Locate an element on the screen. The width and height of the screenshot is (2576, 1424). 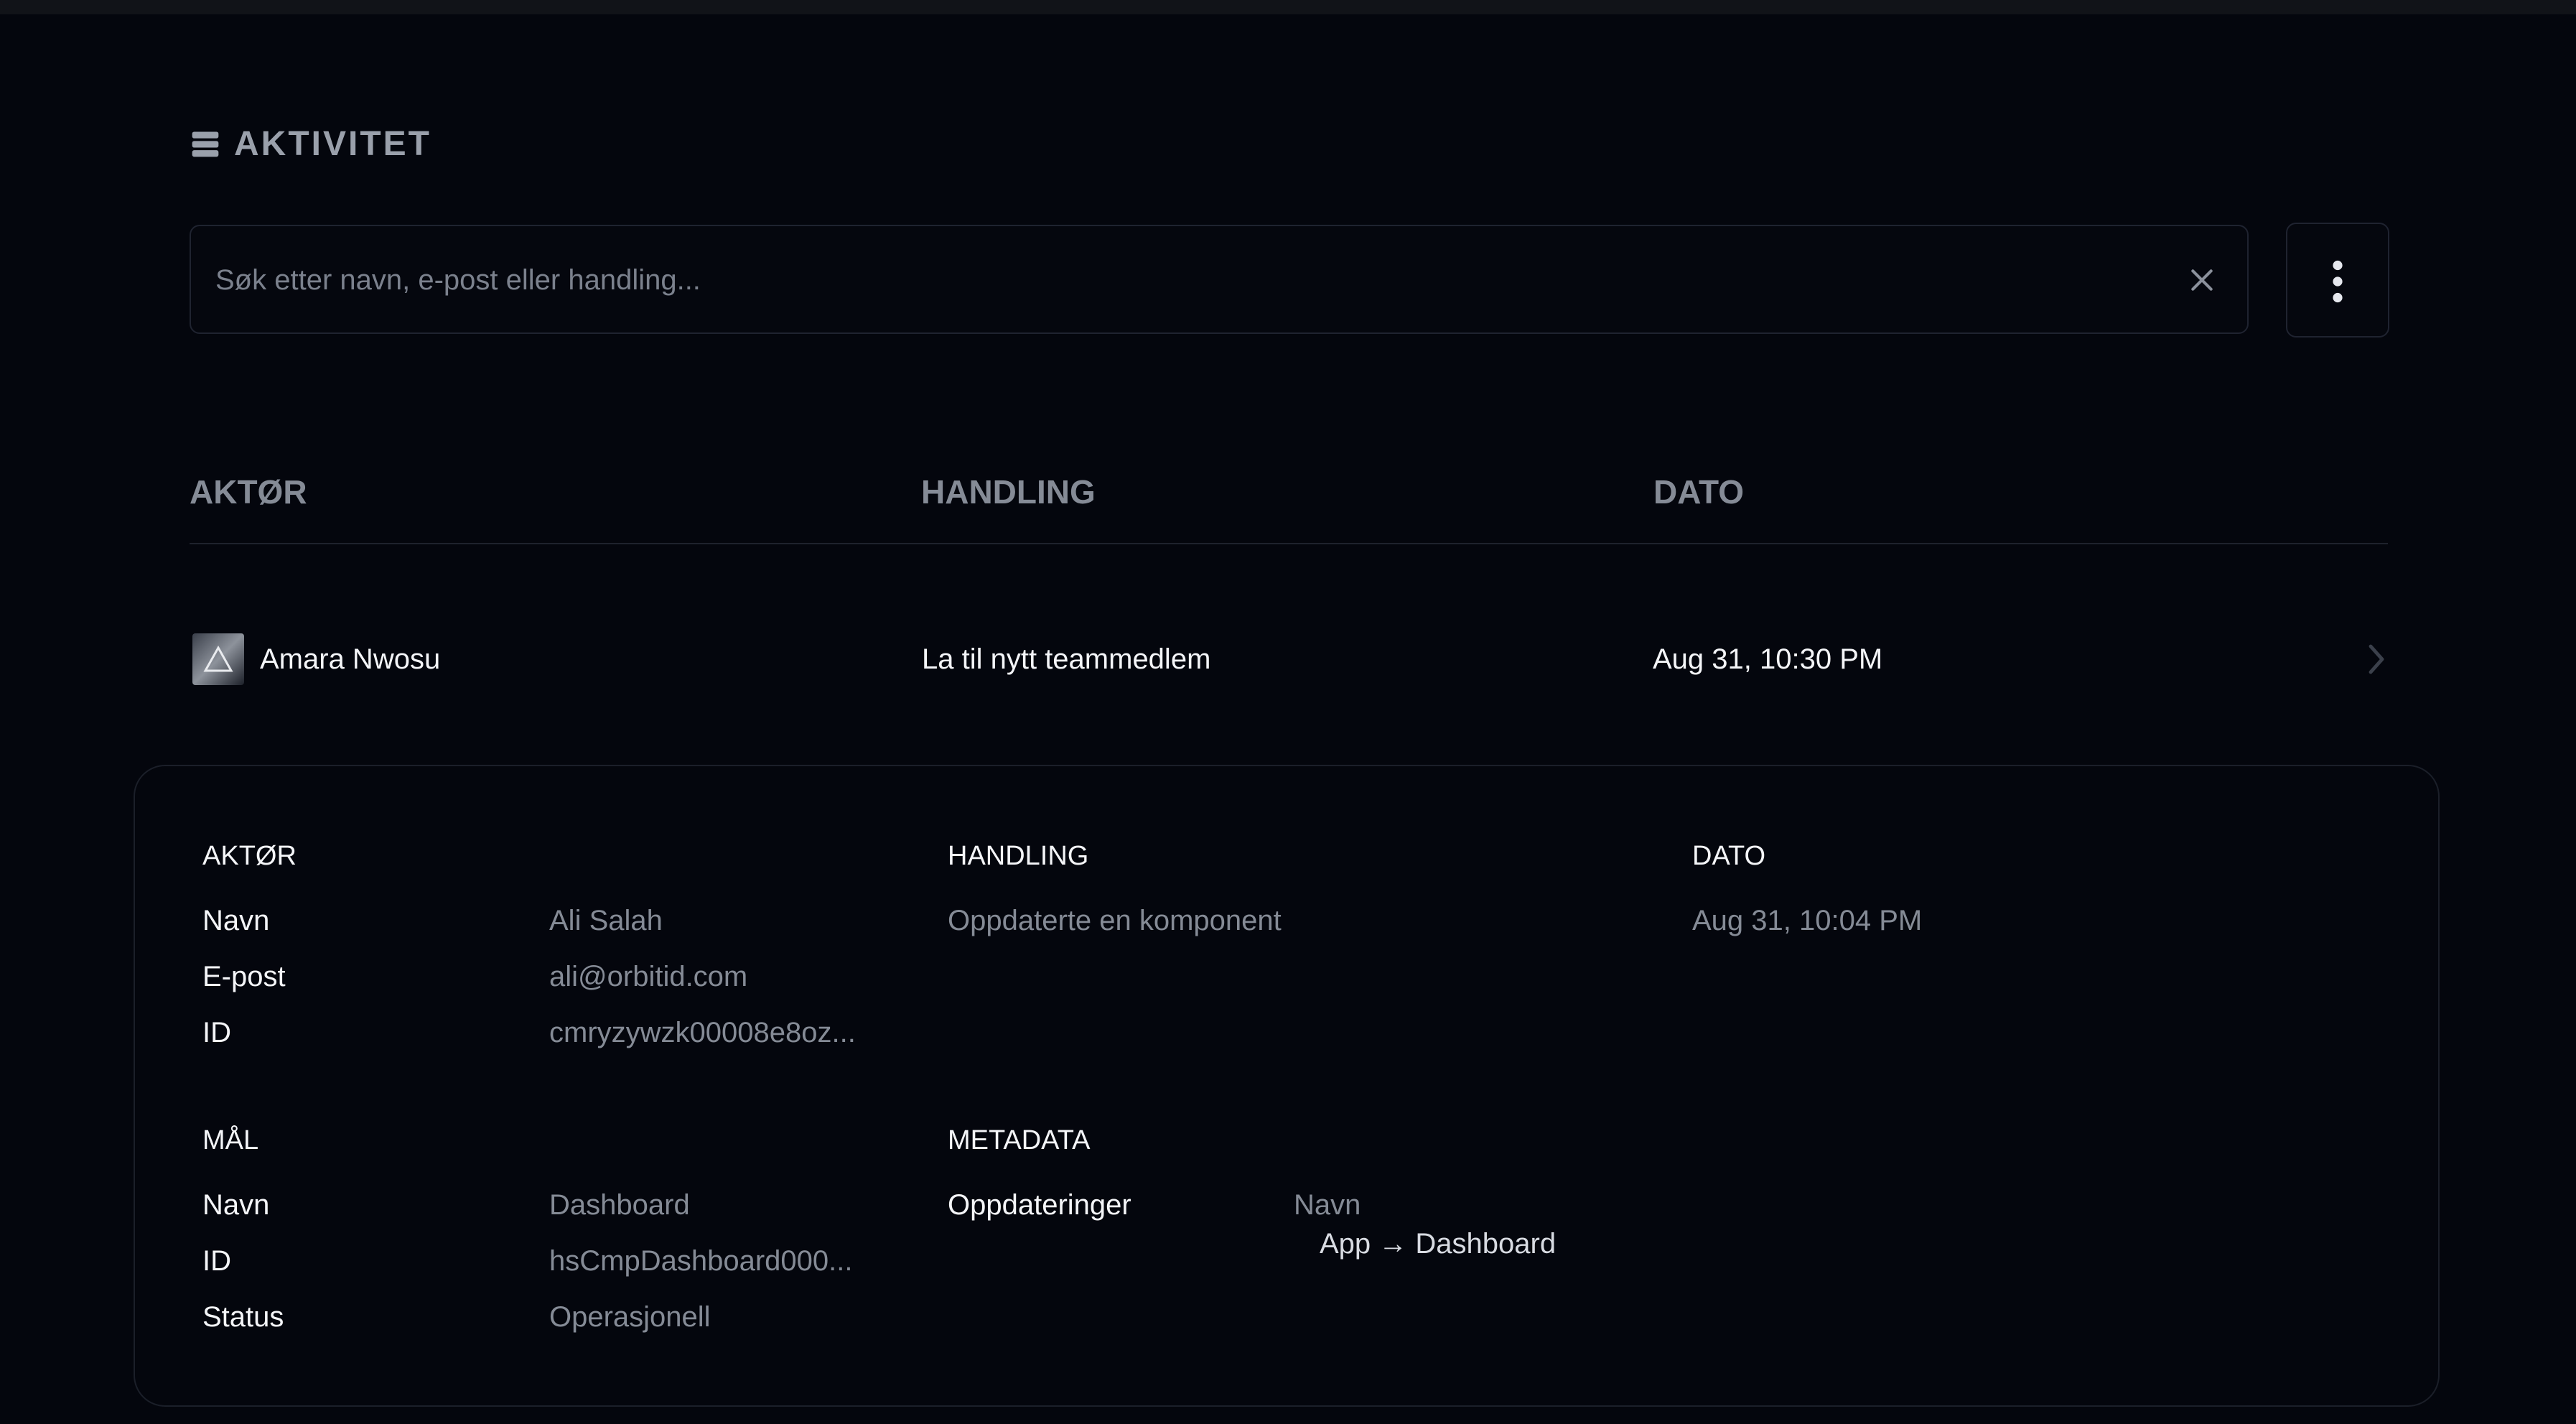
detail-metadata-heading: METADATA is located at coordinates (1019, 1140).